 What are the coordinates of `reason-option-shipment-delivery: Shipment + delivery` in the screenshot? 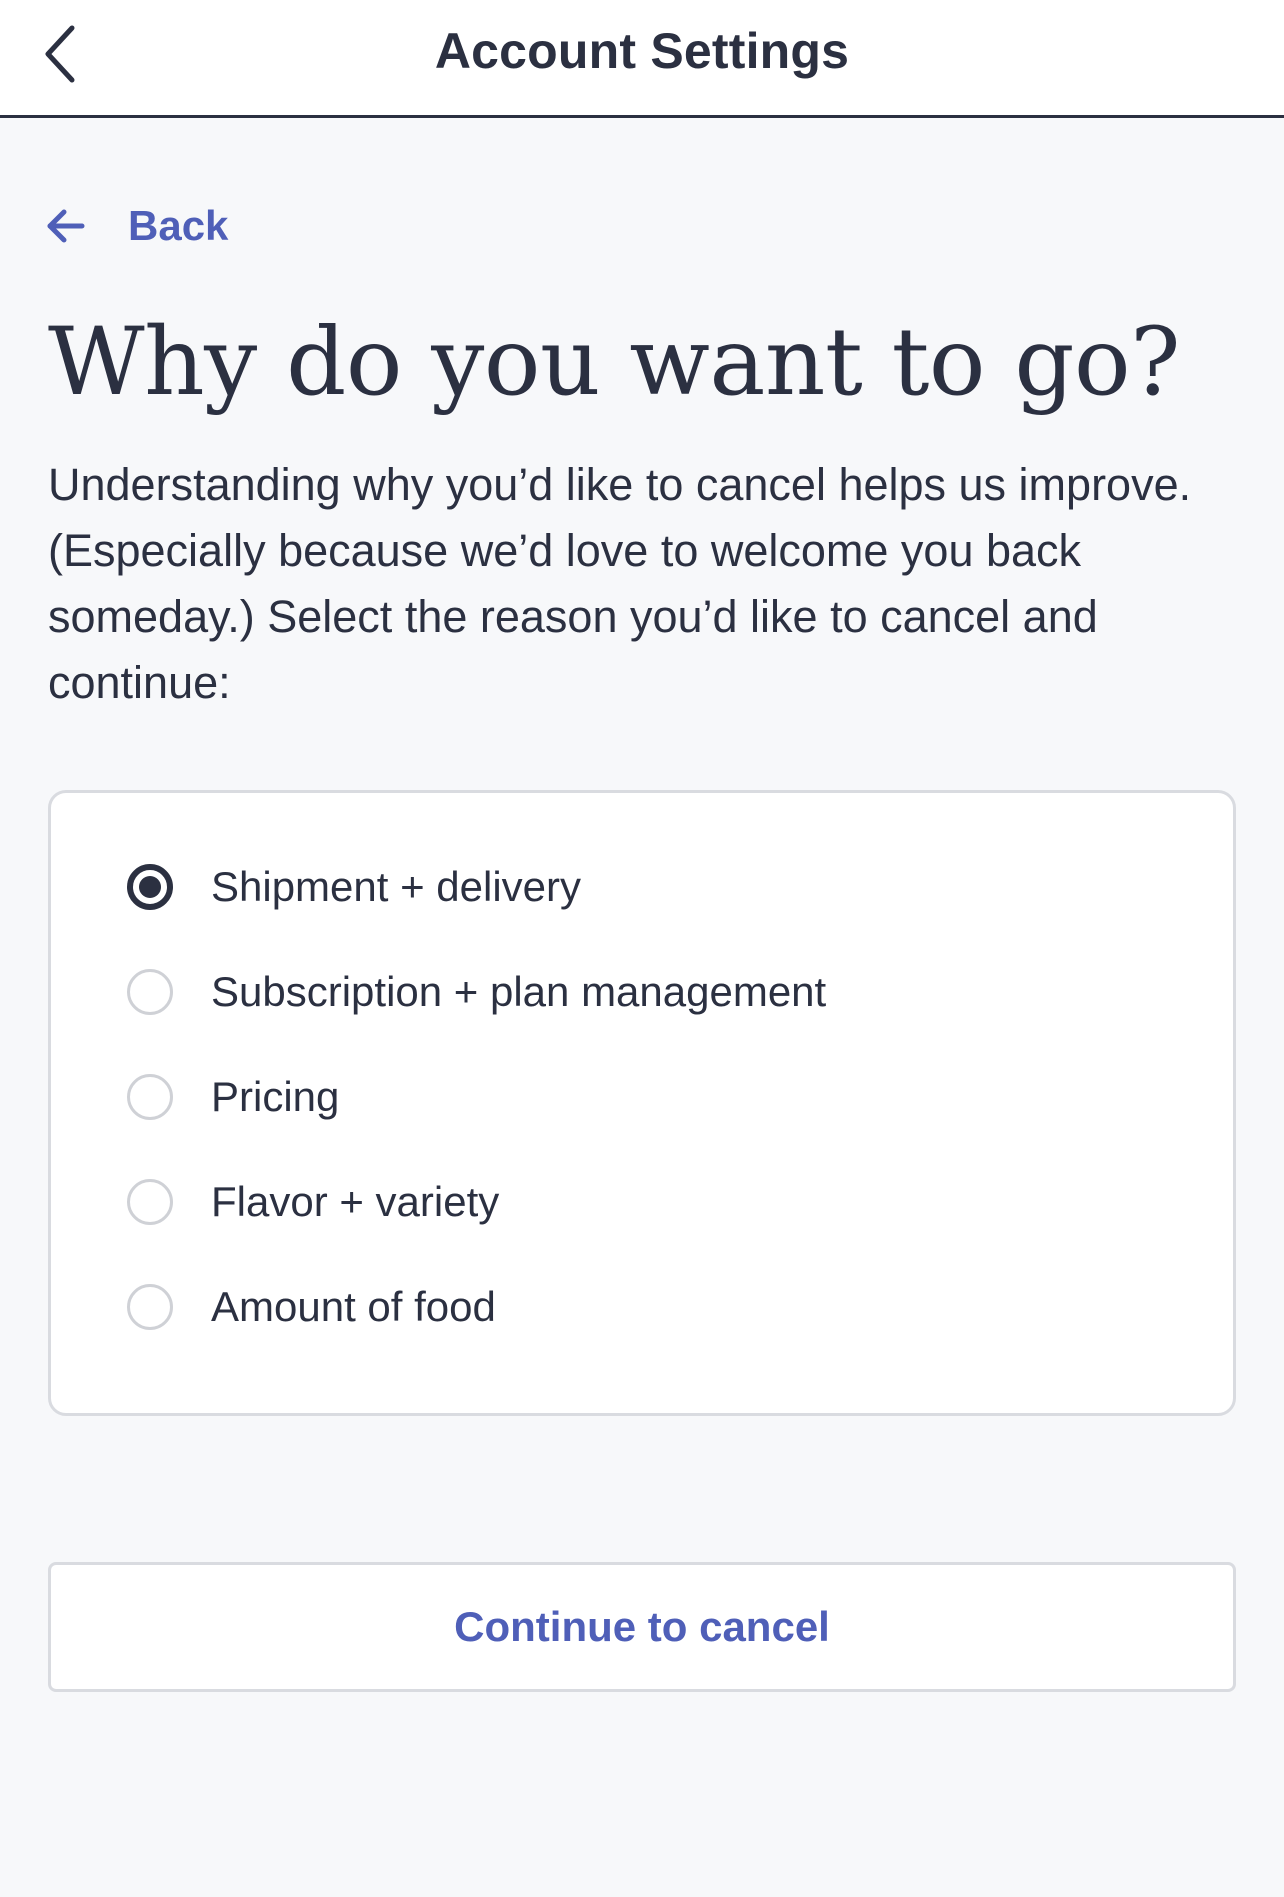 It's located at (354, 887).